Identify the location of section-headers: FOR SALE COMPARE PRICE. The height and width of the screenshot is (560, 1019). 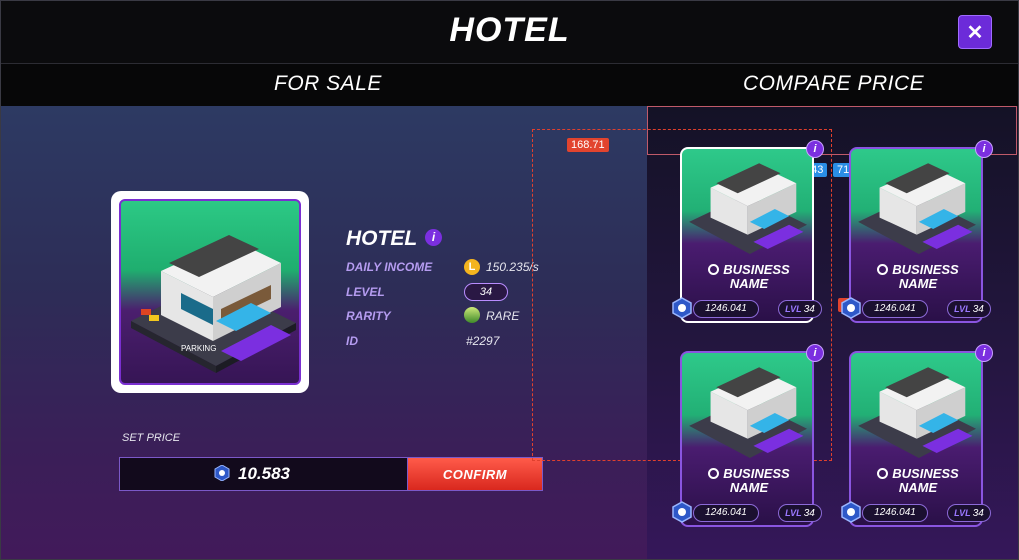
(509, 85).